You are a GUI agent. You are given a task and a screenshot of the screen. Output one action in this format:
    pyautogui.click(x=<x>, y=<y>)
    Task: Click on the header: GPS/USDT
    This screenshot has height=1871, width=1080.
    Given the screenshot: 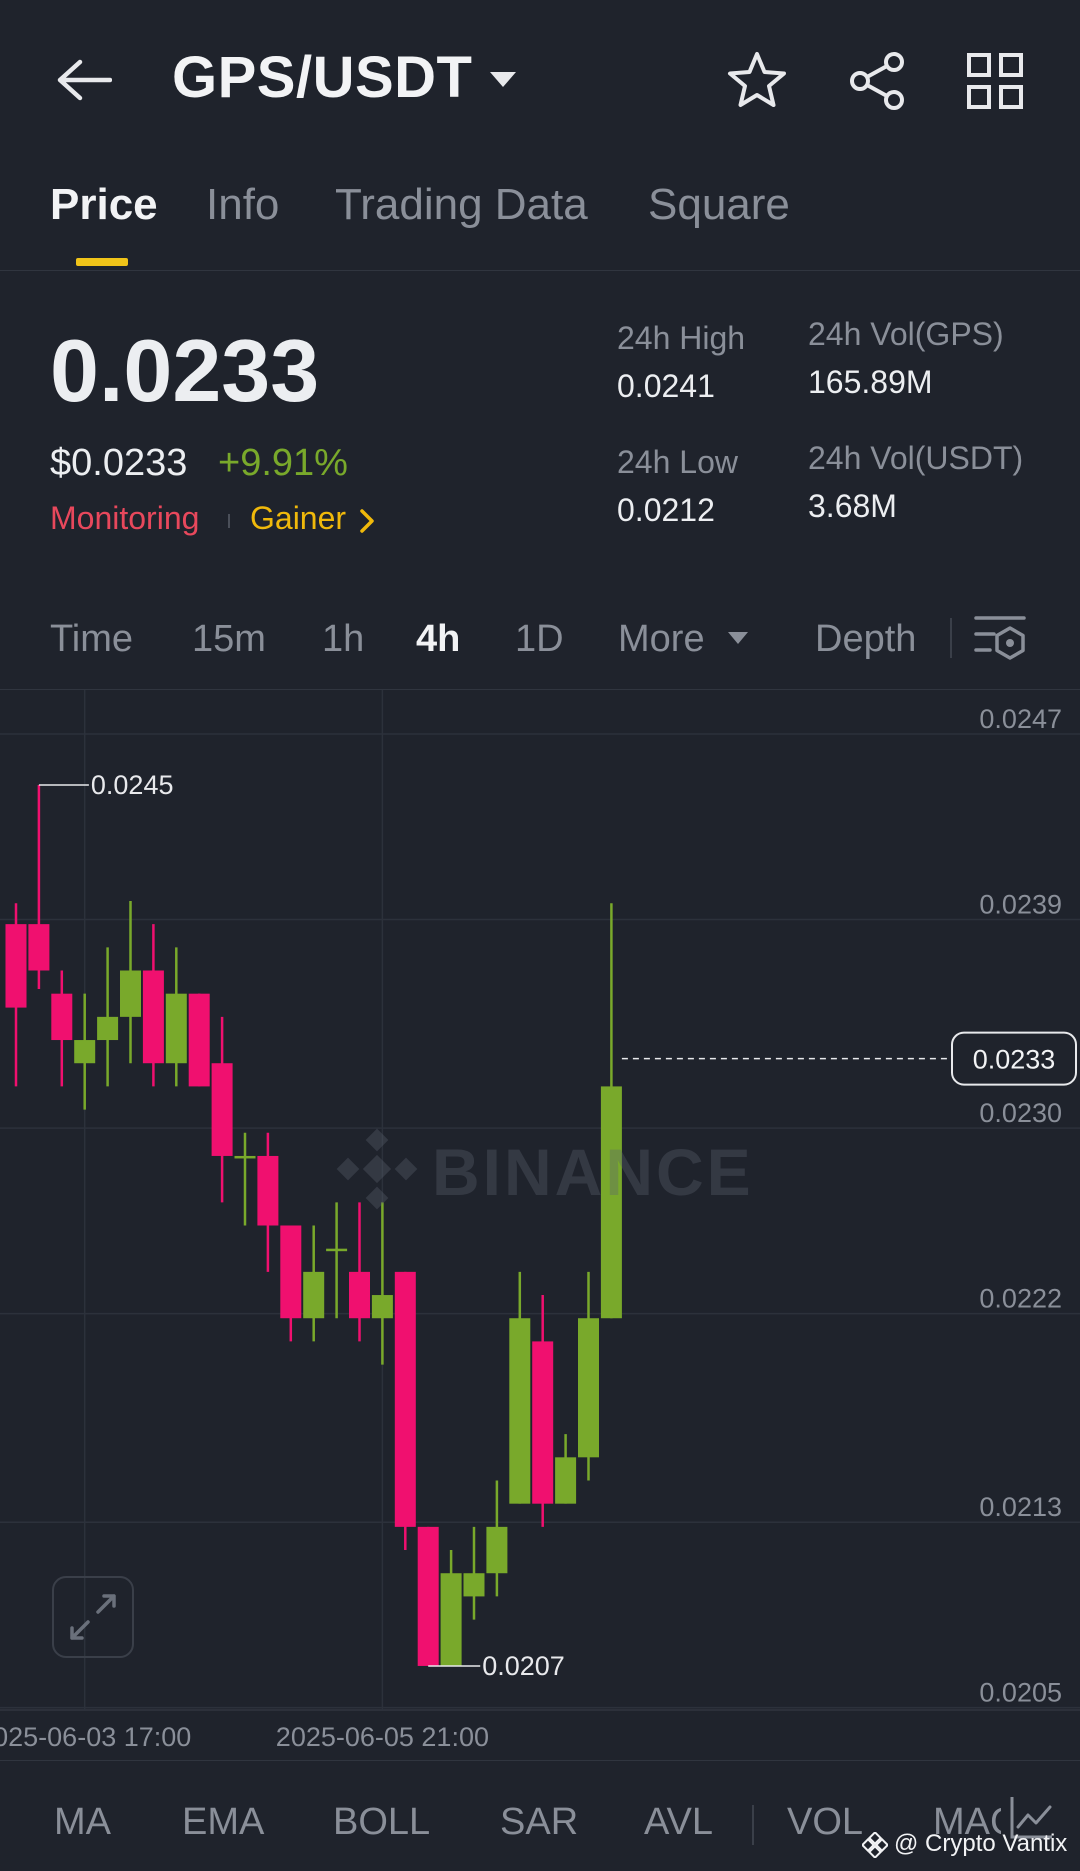 What is the action you would take?
    pyautogui.click(x=540, y=75)
    